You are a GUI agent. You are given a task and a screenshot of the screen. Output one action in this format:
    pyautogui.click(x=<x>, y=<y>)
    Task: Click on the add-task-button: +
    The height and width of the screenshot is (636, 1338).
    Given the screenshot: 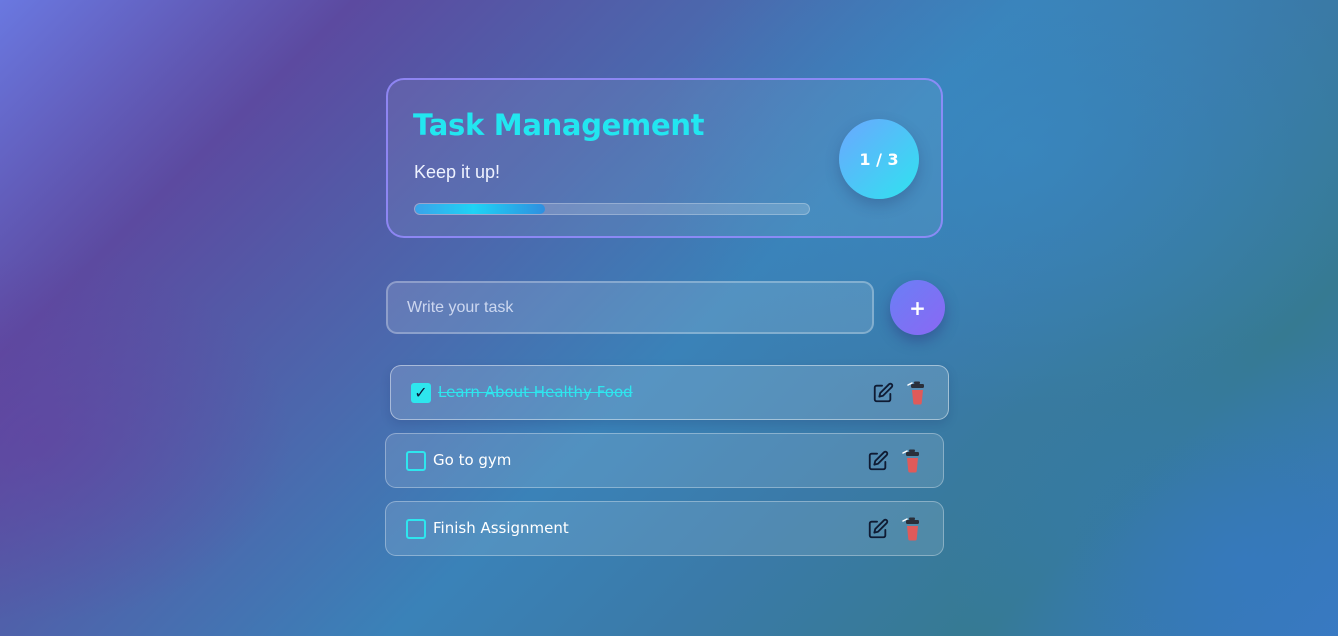 What is the action you would take?
    pyautogui.click(x=917, y=307)
    